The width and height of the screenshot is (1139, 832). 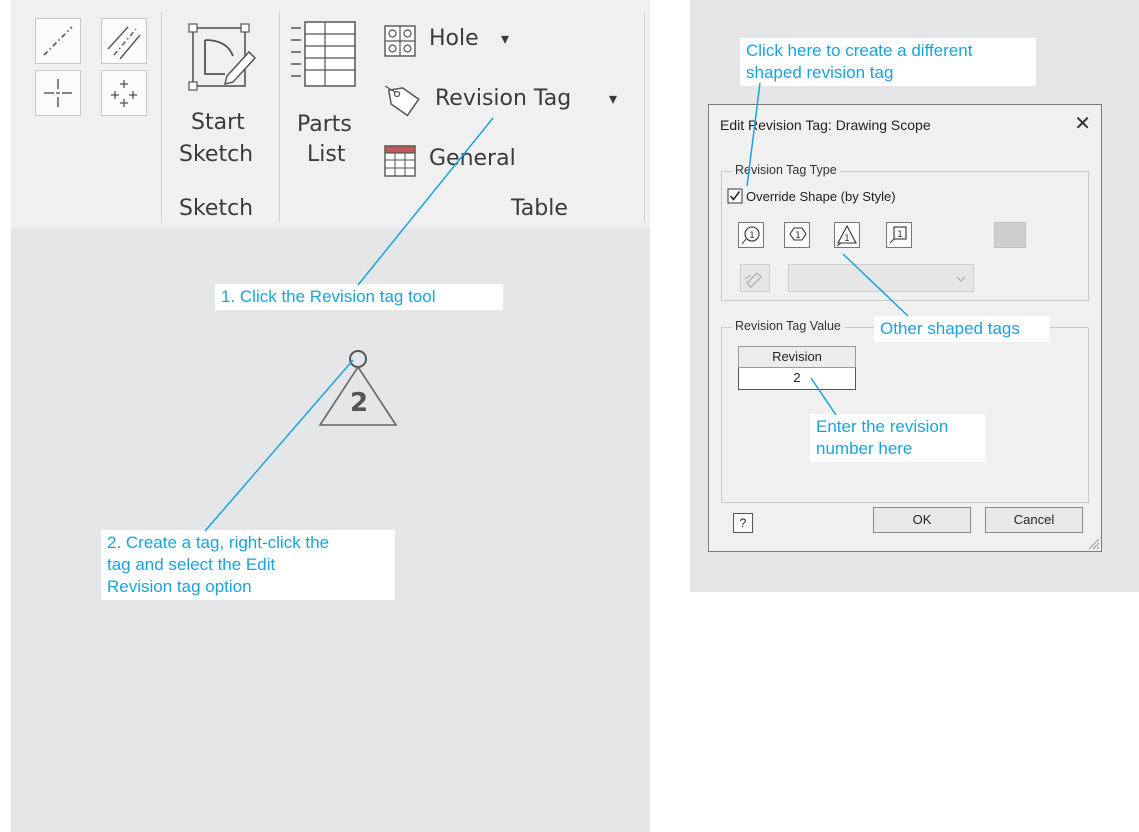 What do you see at coordinates (827, 249) in the screenshot?
I see `dialog-leader-lines` at bounding box center [827, 249].